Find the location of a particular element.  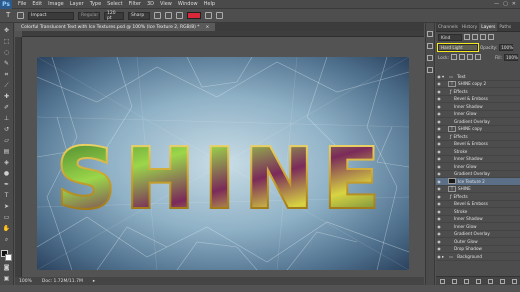

align-center-icon is located at coordinates (168, 15).